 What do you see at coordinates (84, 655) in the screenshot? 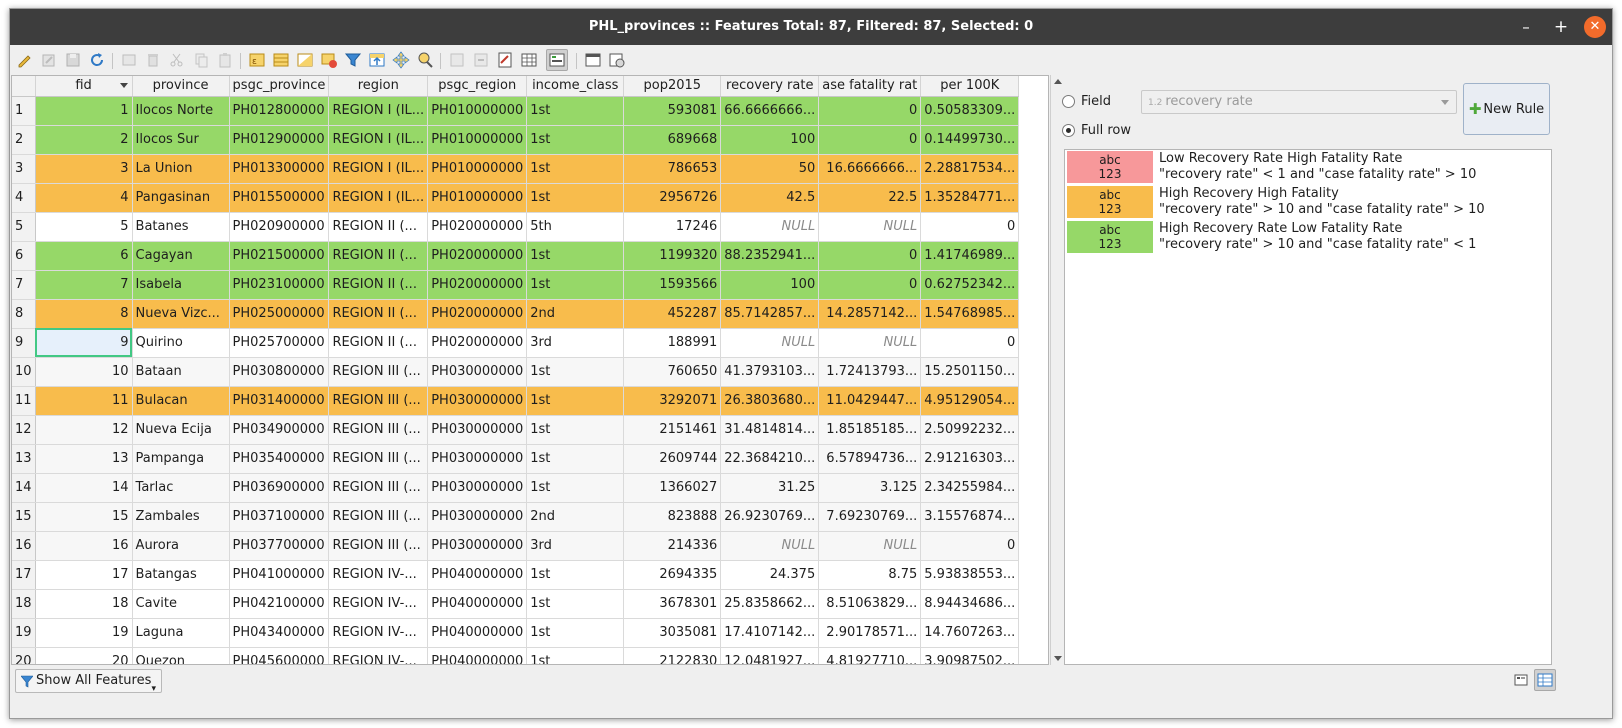
I see `table-cell: 20` at bounding box center [84, 655].